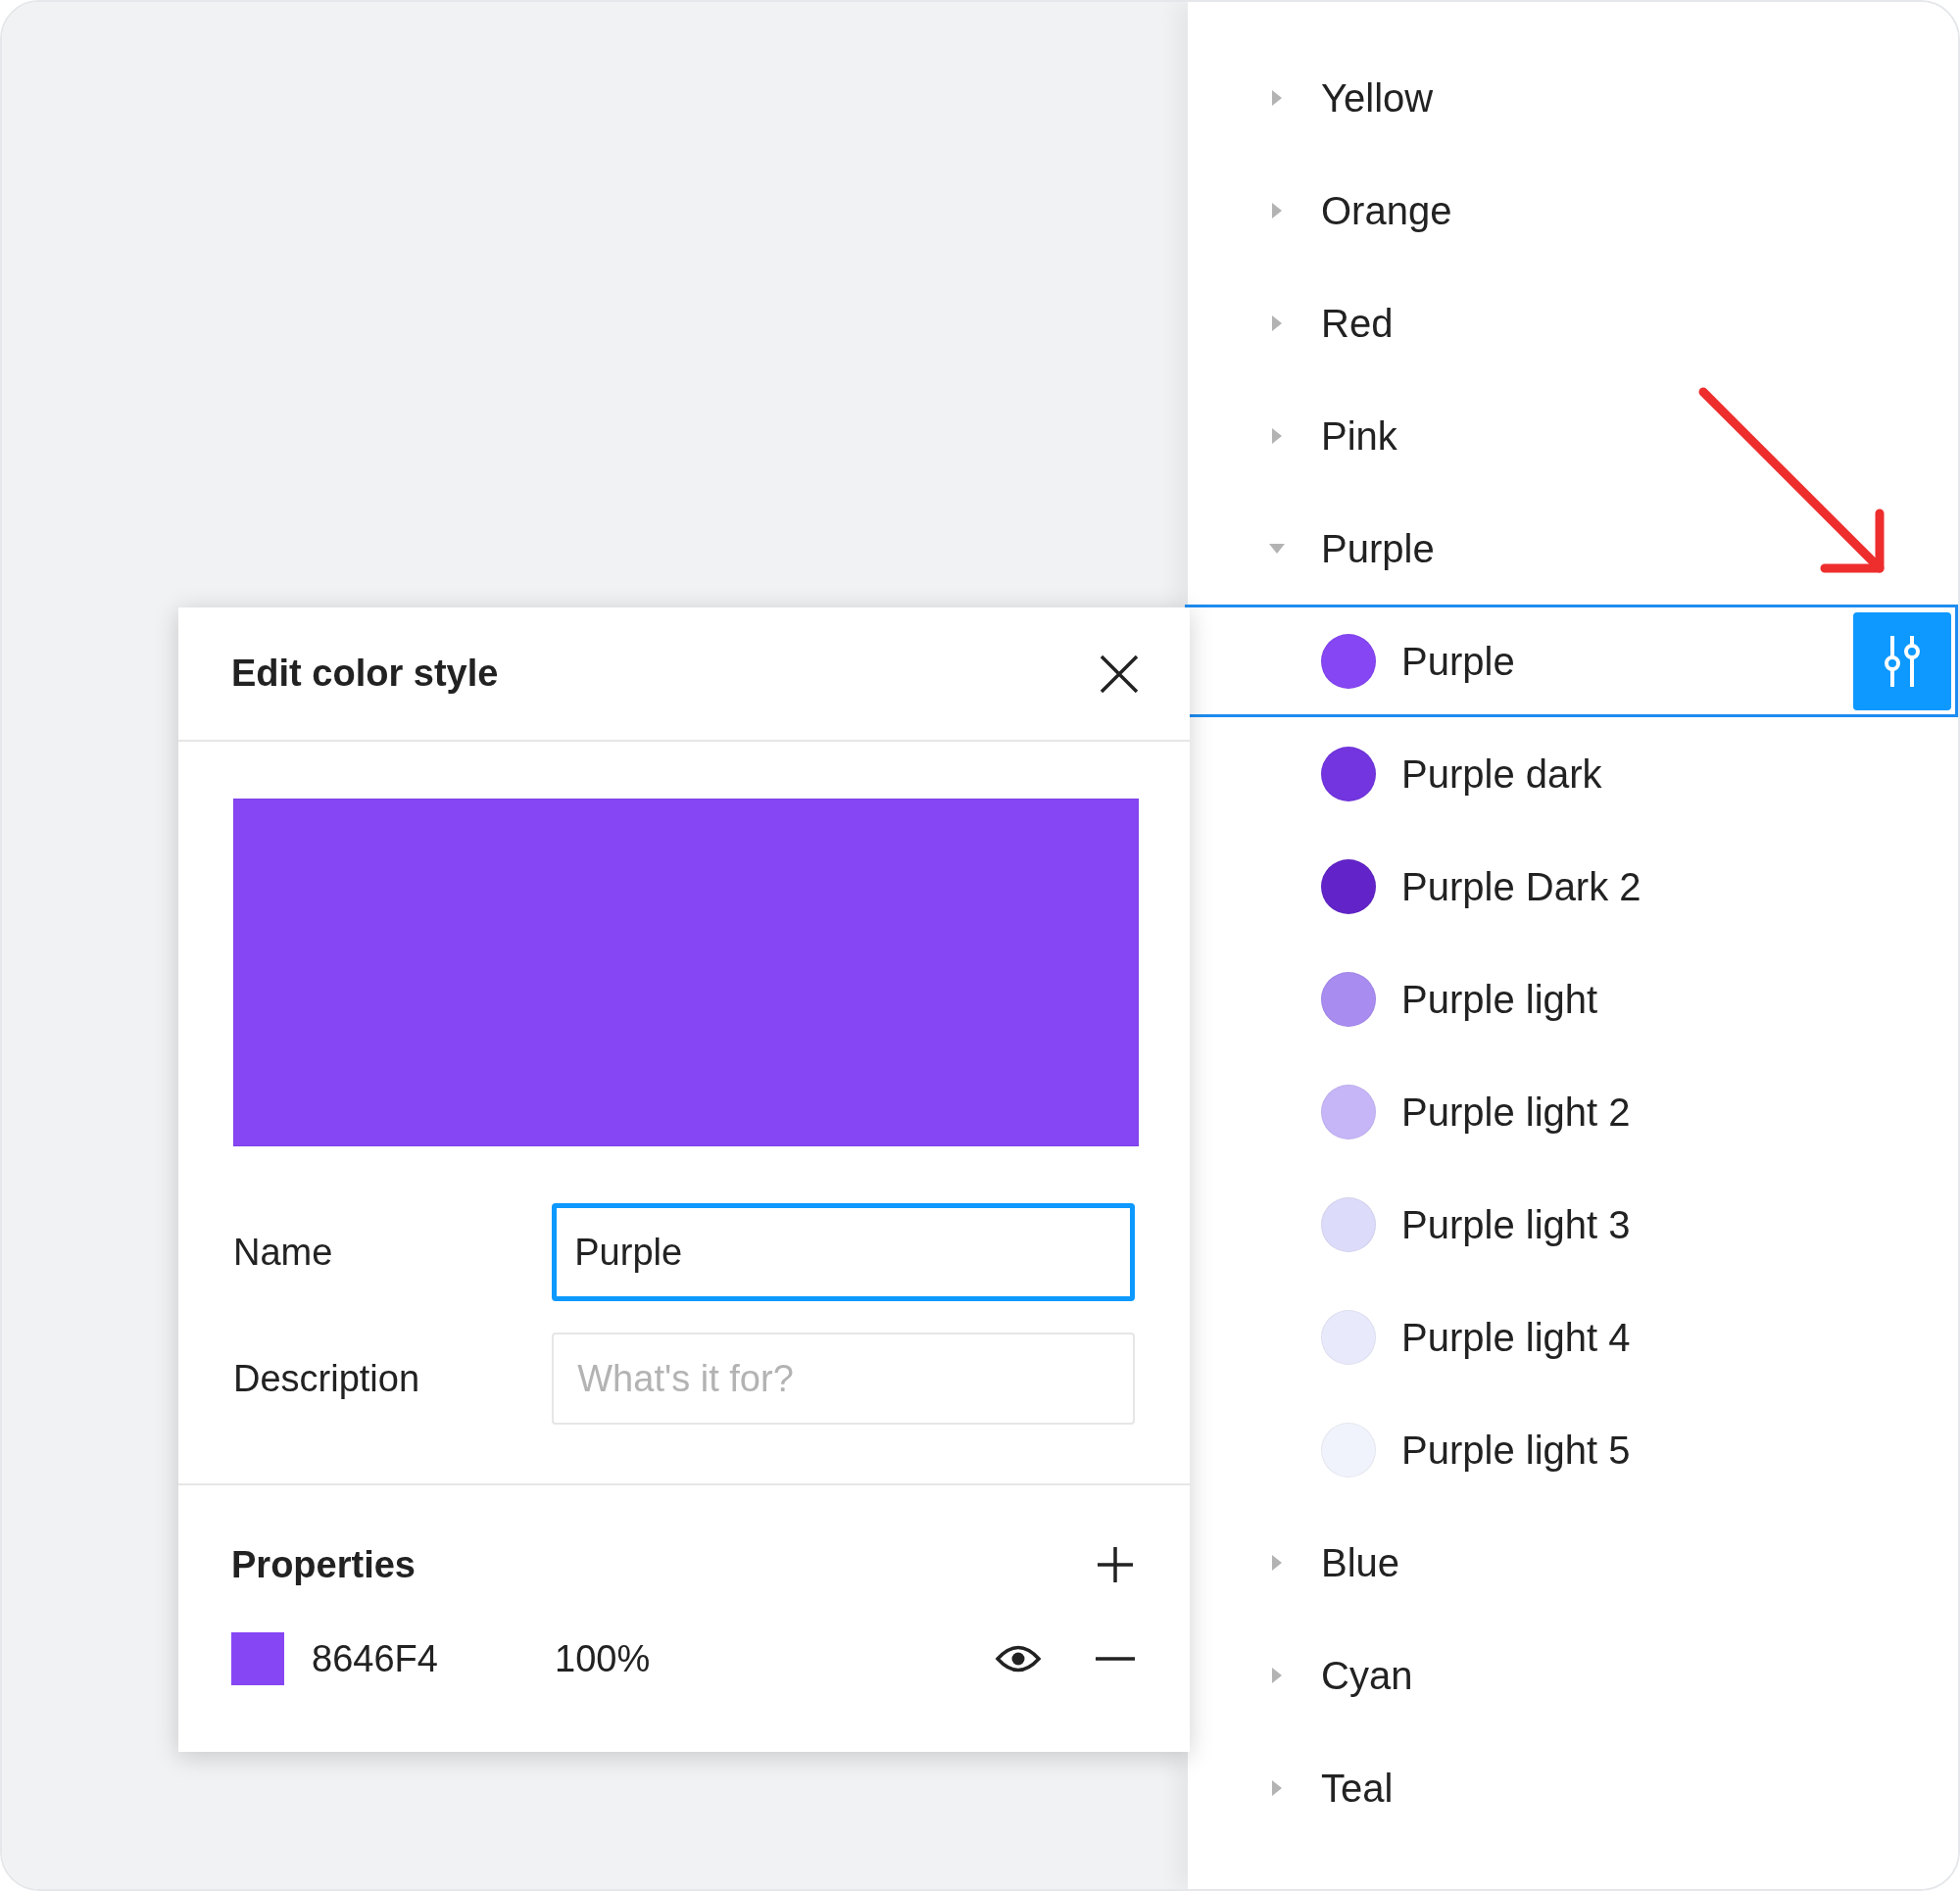 Image resolution: width=1960 pixels, height=1891 pixels. Describe the element at coordinates (365, 674) in the screenshot. I see `dialog-title: Edit color style` at that location.